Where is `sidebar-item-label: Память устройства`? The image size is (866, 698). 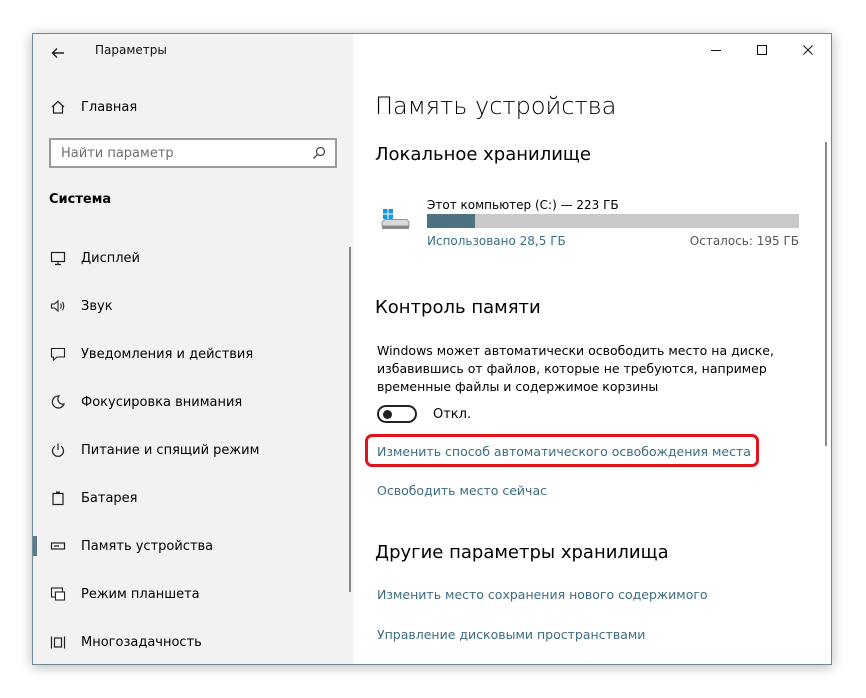
sidebar-item-label: Память устройства is located at coordinates (147, 546).